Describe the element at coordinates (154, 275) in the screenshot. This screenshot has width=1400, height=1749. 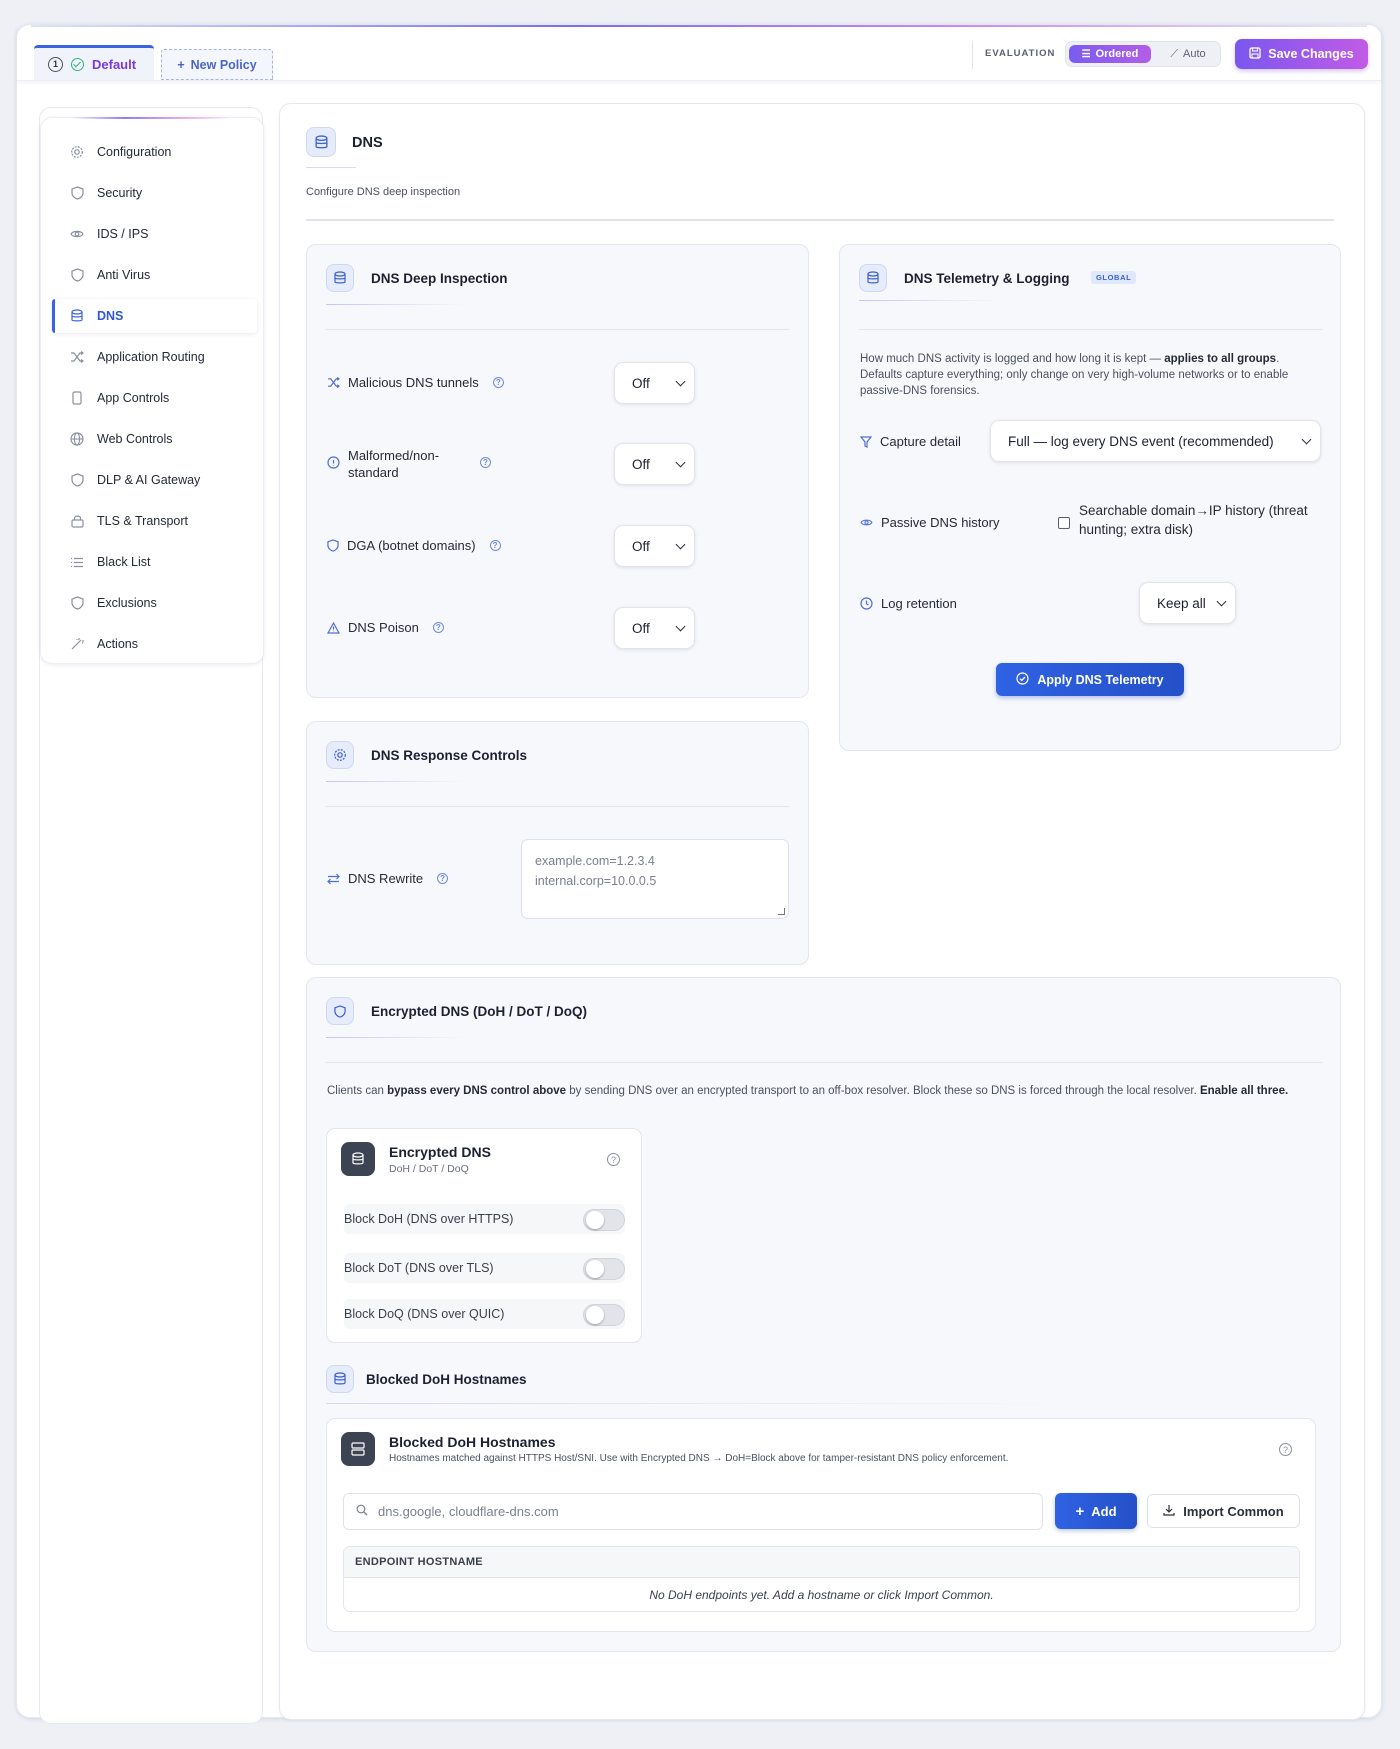
I see `sidebar-item-anti-virus: Anti Virus` at that location.